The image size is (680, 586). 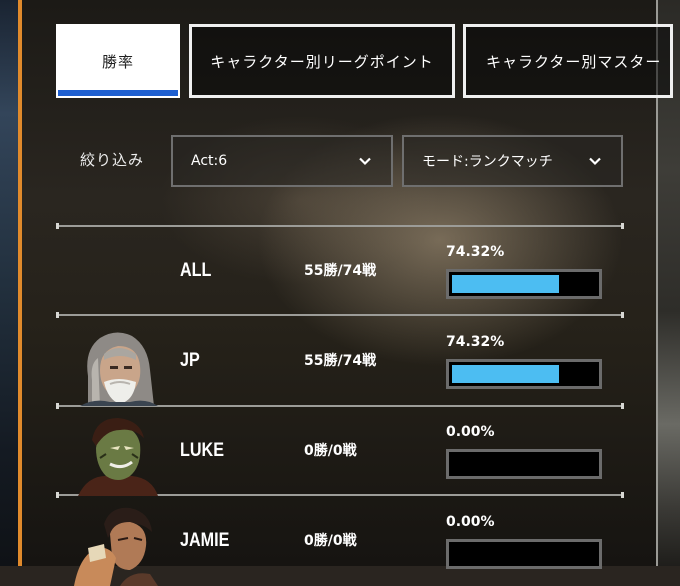 I want to click on stats-row-all: ALL 55勝/74戦 74.32%, so click(x=340, y=271).